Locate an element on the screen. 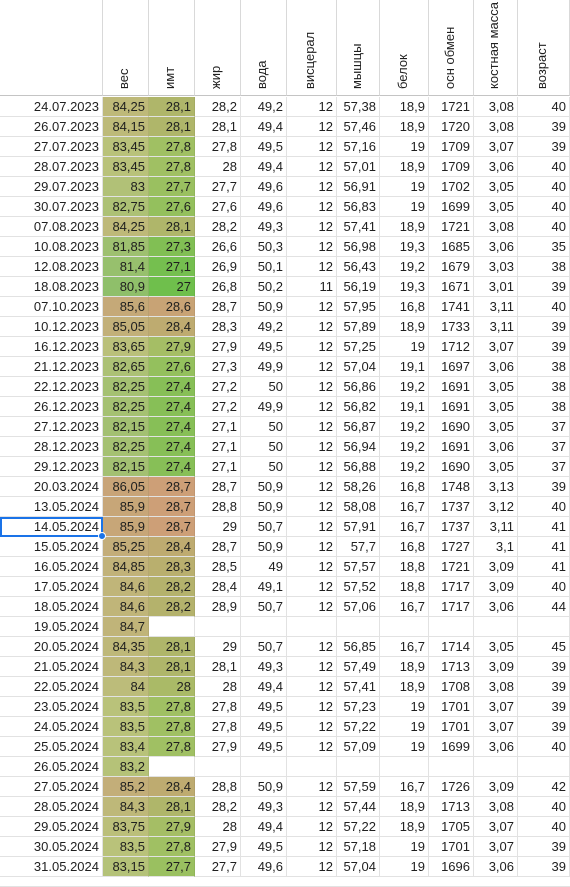 The image size is (570, 887). cell-date: 21.05.2024 is located at coordinates (51, 667).